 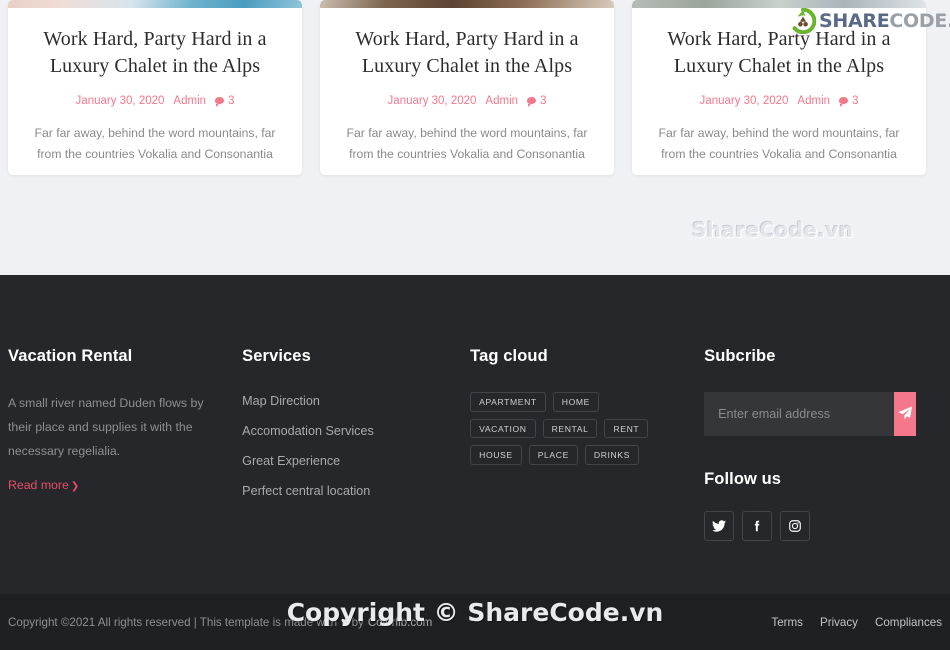 I want to click on footer-services-title: Services, so click(x=276, y=356).